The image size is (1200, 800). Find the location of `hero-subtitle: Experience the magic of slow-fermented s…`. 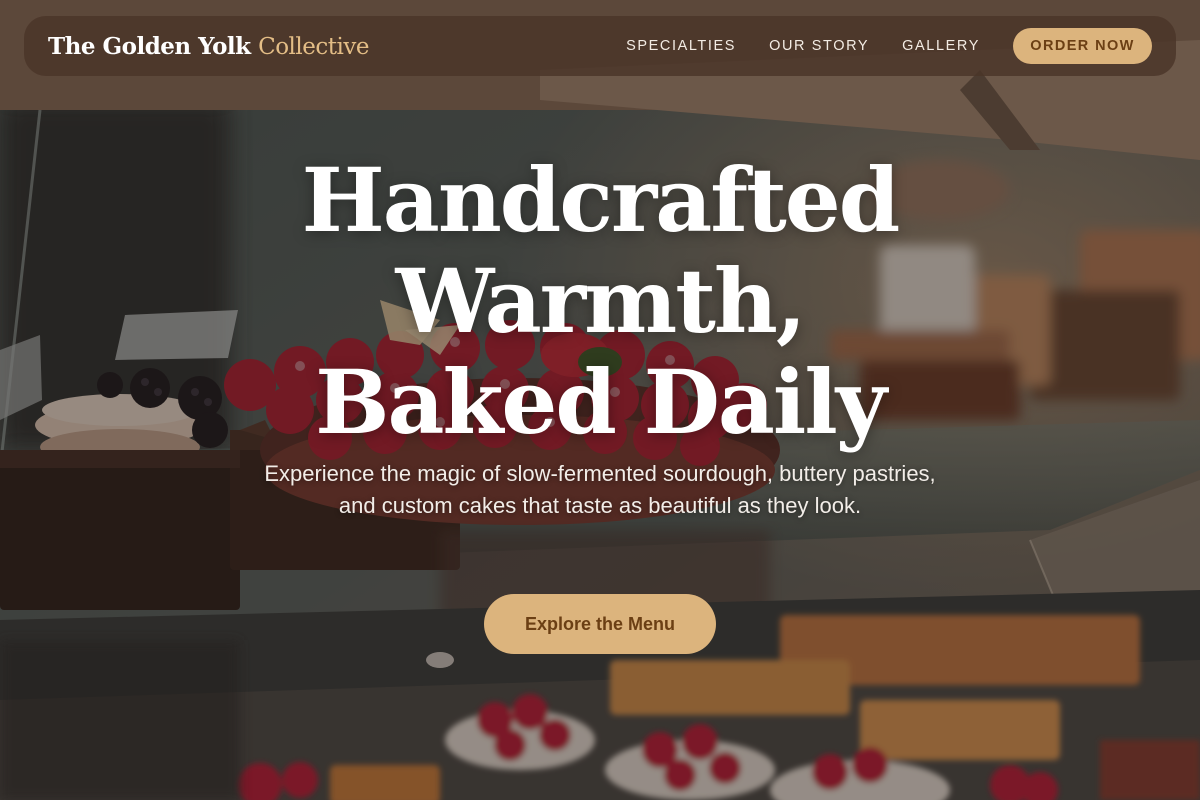

hero-subtitle: Experience the magic of slow-fermented s… is located at coordinates (600, 489).